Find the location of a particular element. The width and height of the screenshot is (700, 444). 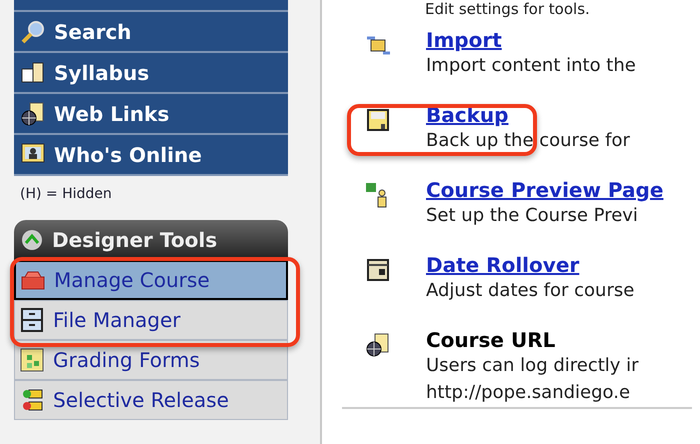

tool-link: Date Rollover is located at coordinates (503, 265).